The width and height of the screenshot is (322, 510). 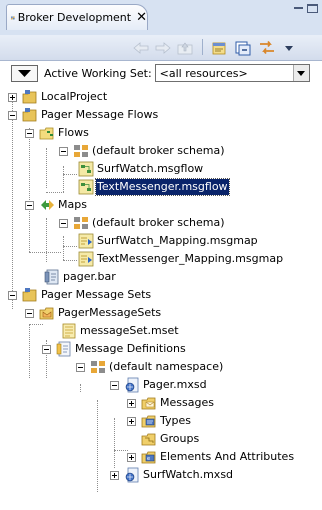 I want to click on forward-arrow-icon, so click(x=163, y=47).